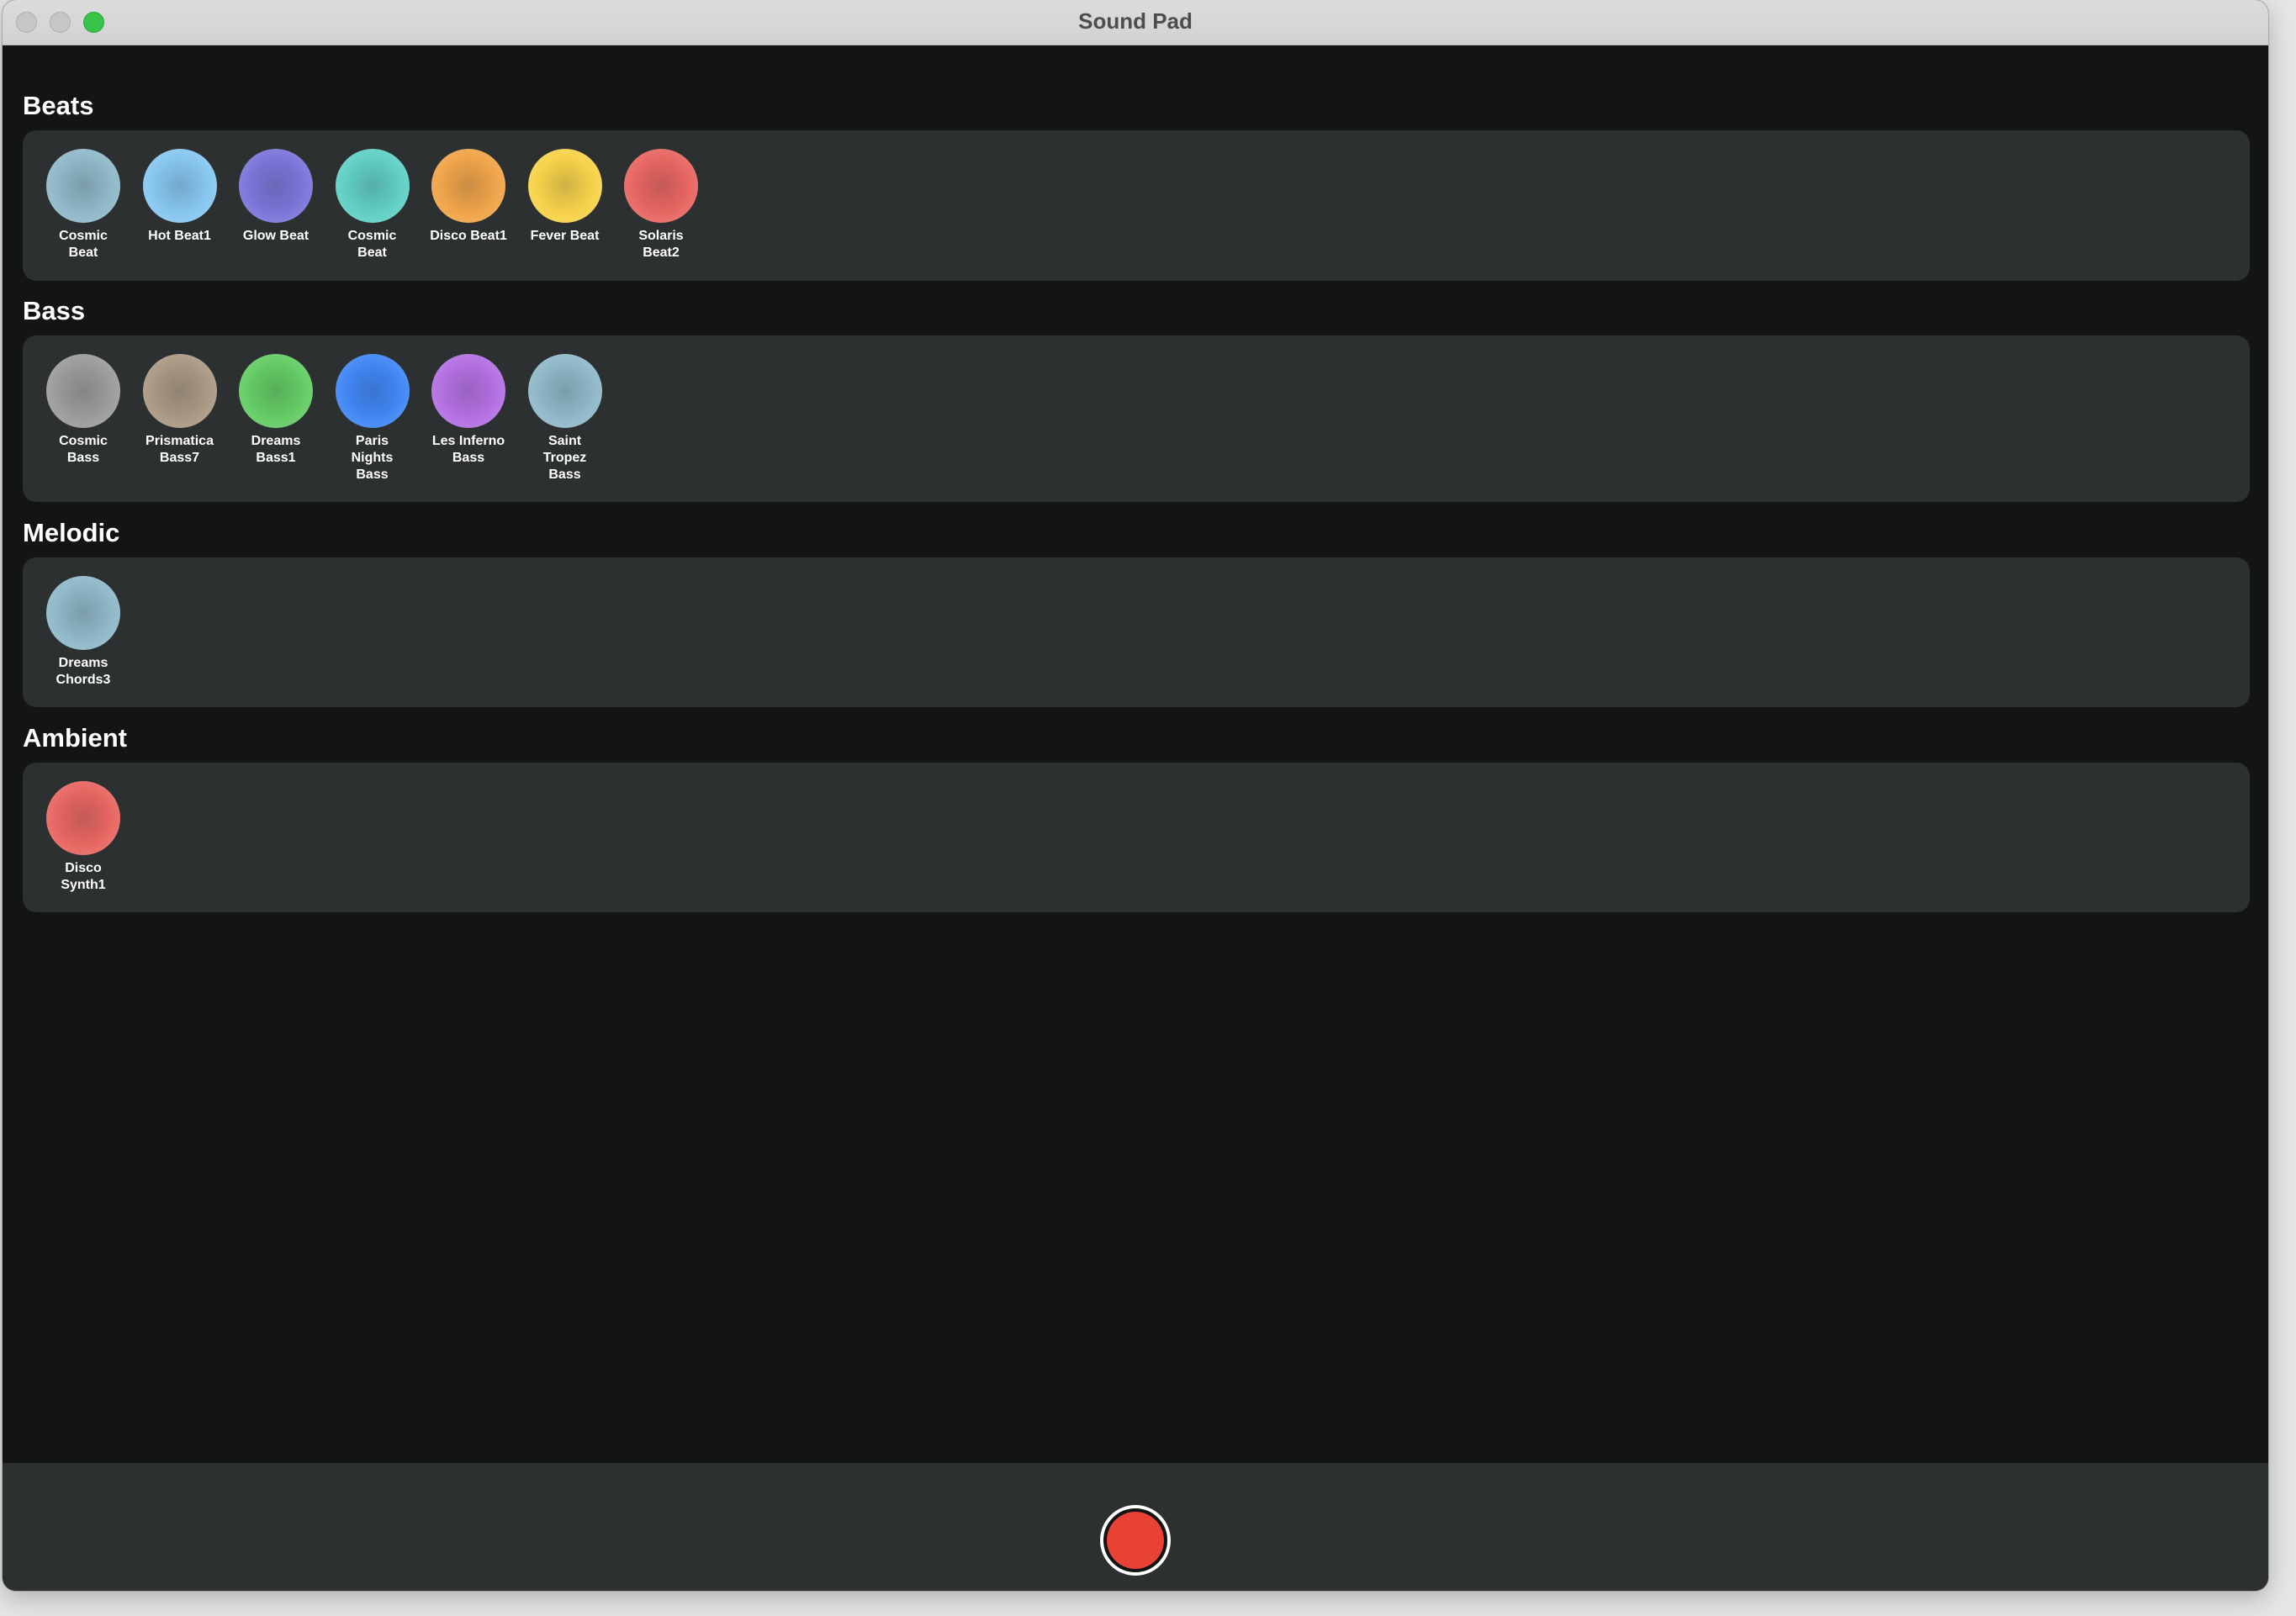 The image size is (2296, 1616). I want to click on sound-pad: Cosmic Bass, so click(83, 410).